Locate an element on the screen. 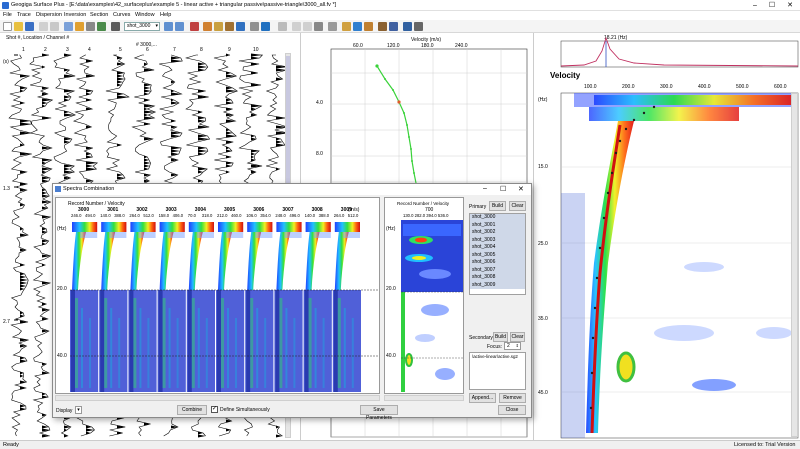 This screenshot has height=449, width=800. chart-icon is located at coordinates (357, 26).